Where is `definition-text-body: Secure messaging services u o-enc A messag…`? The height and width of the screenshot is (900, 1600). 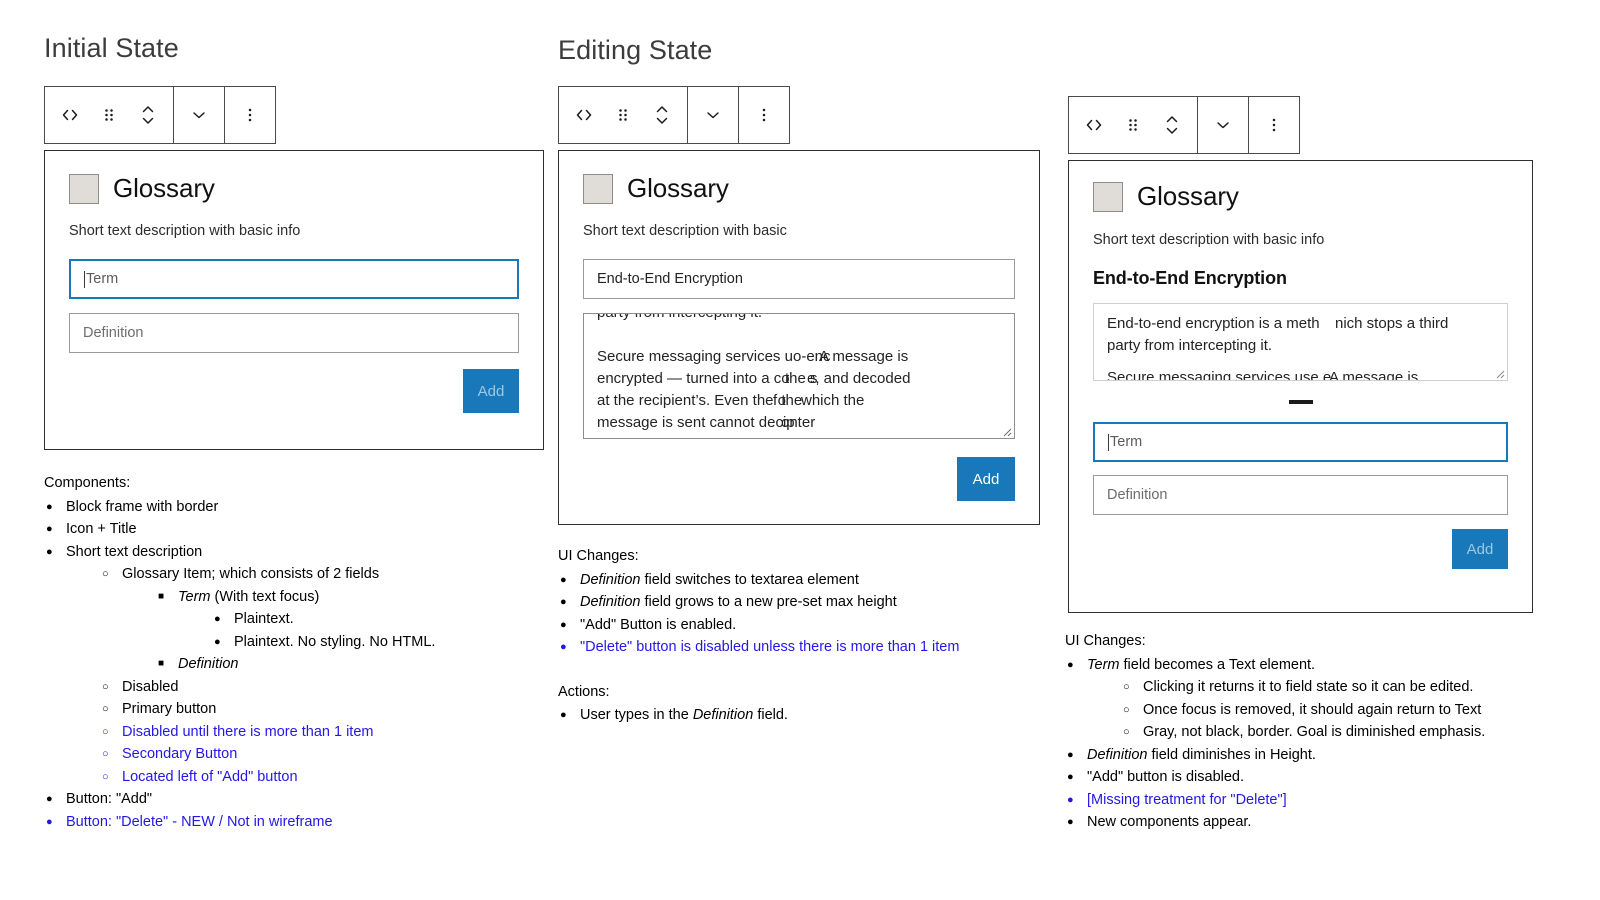 definition-text-body: Secure messaging services u o-enc A messag… is located at coordinates (799, 390).